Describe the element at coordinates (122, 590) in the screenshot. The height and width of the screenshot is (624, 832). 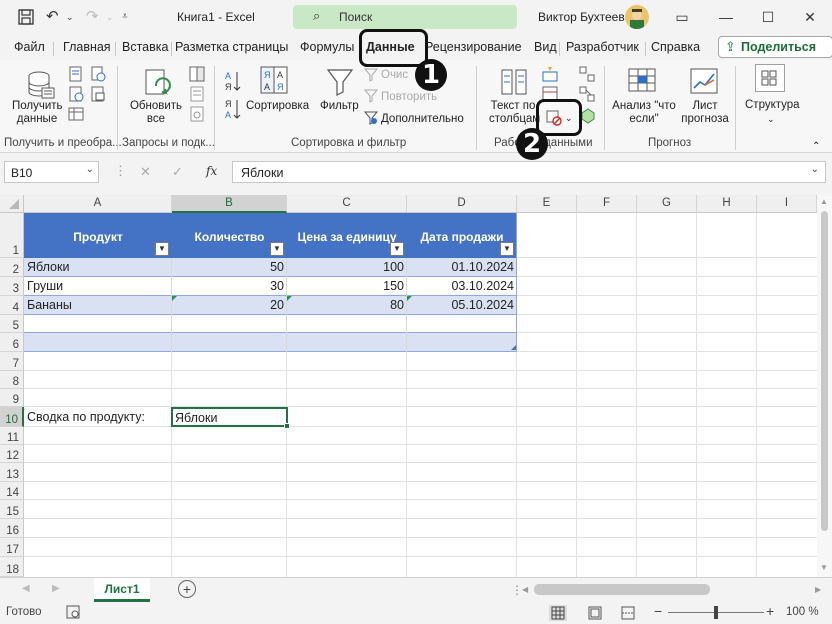
I see `sheet-tab-active: Лист1` at that location.